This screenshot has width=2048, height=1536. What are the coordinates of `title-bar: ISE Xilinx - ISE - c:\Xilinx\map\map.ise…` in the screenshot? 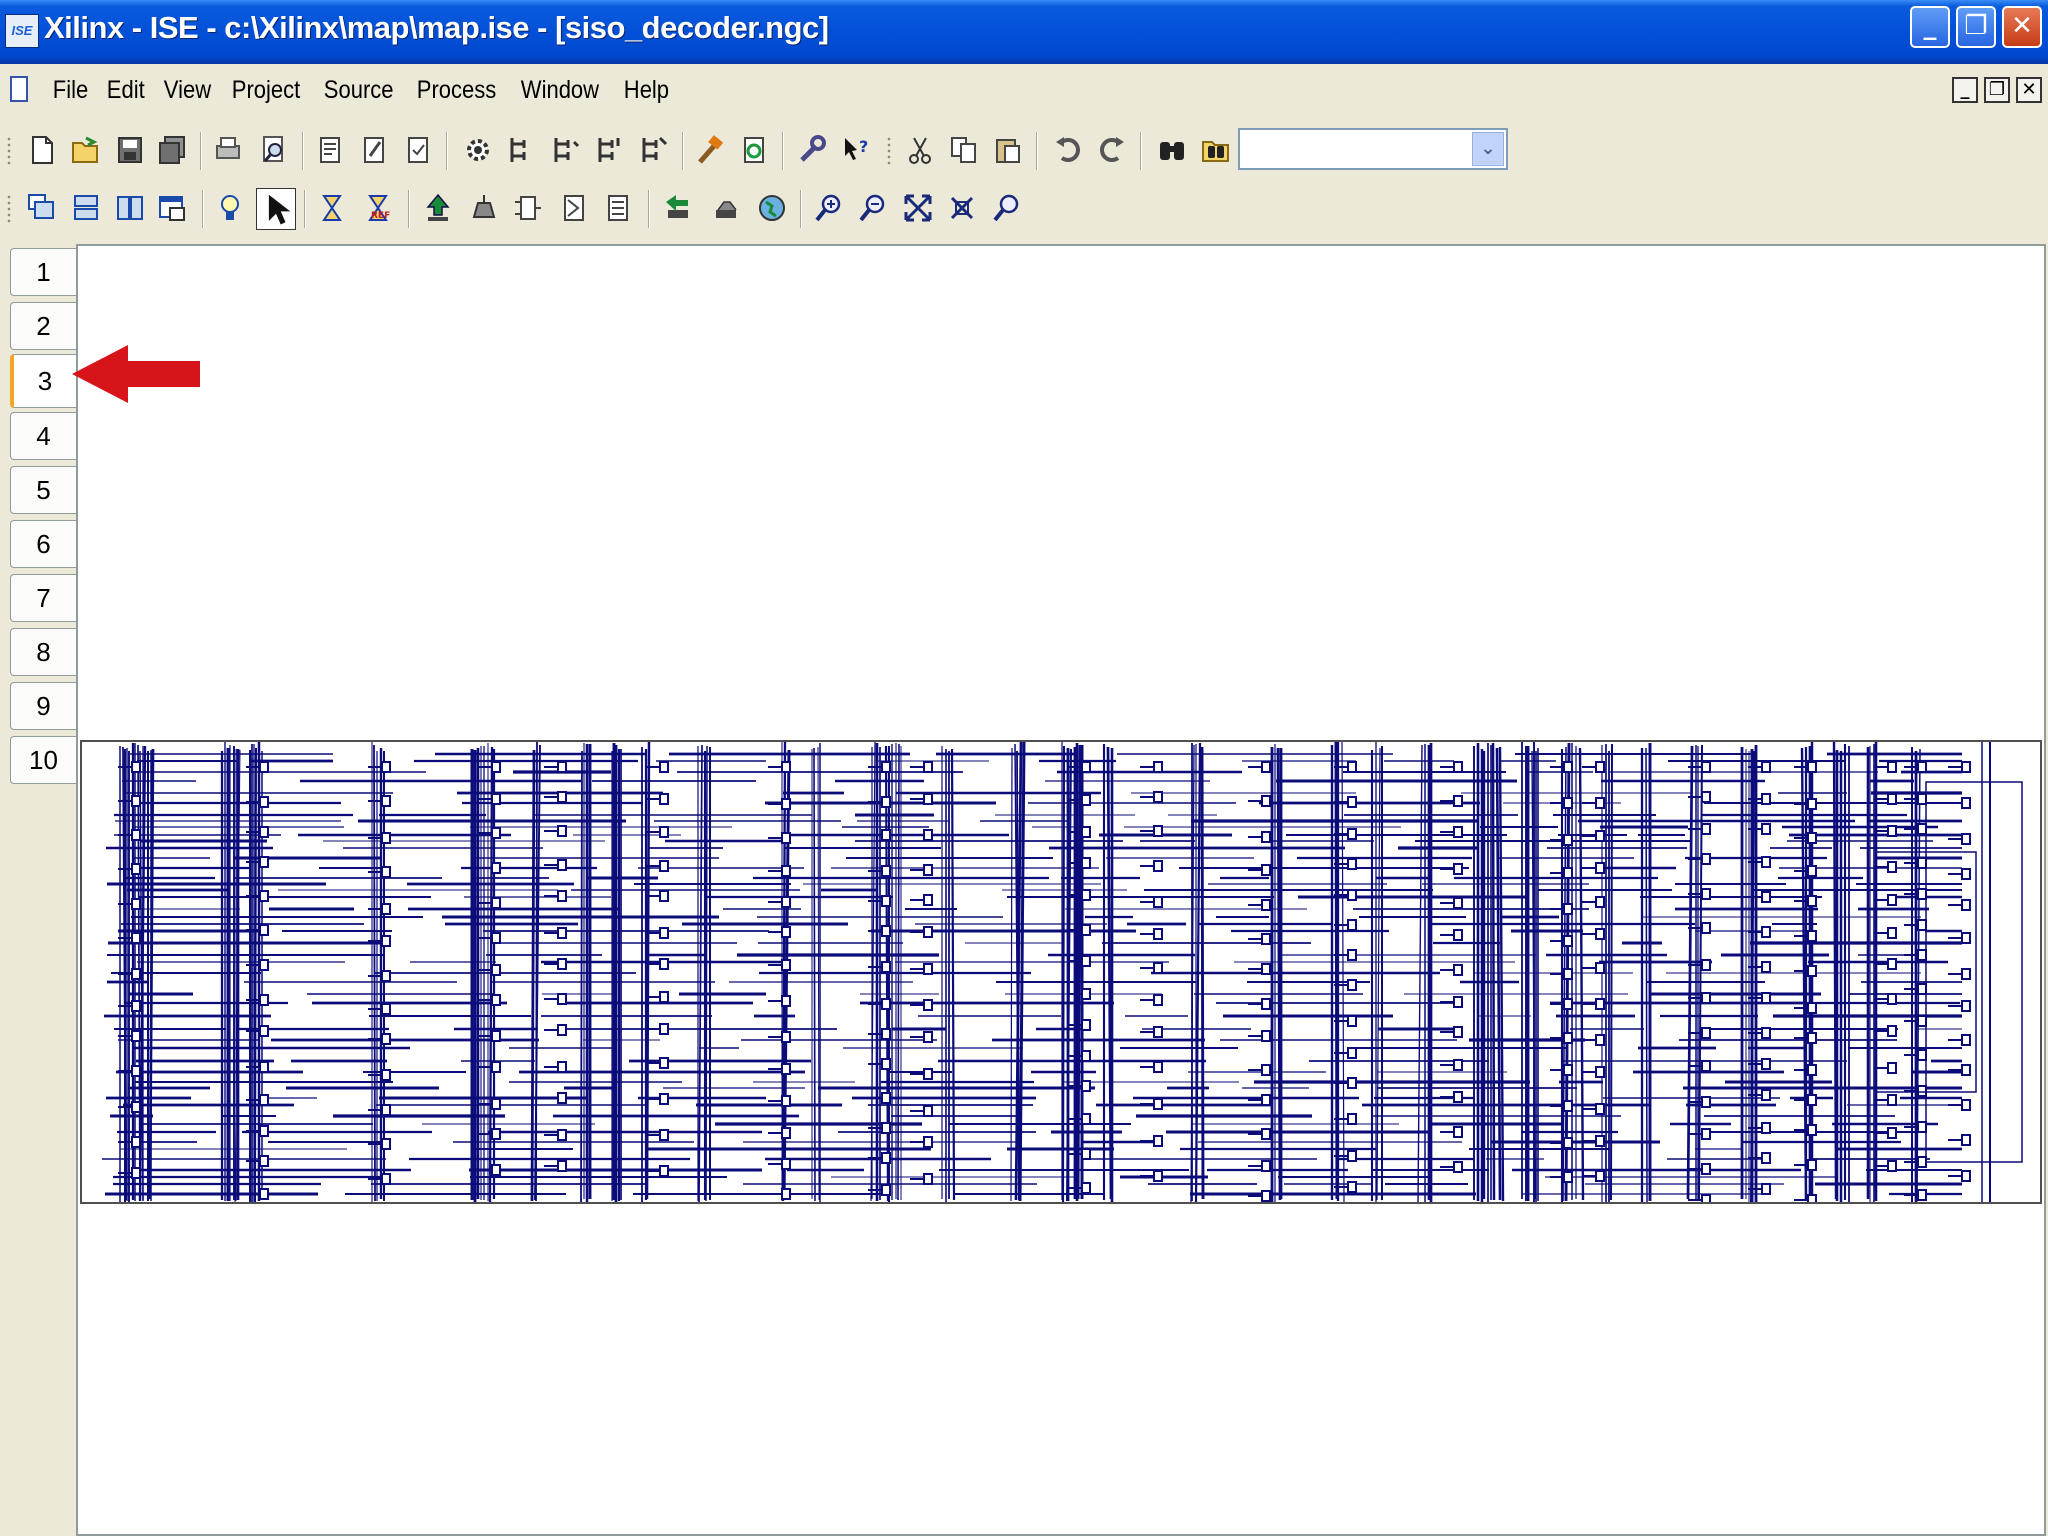 It's located at (1024, 32).